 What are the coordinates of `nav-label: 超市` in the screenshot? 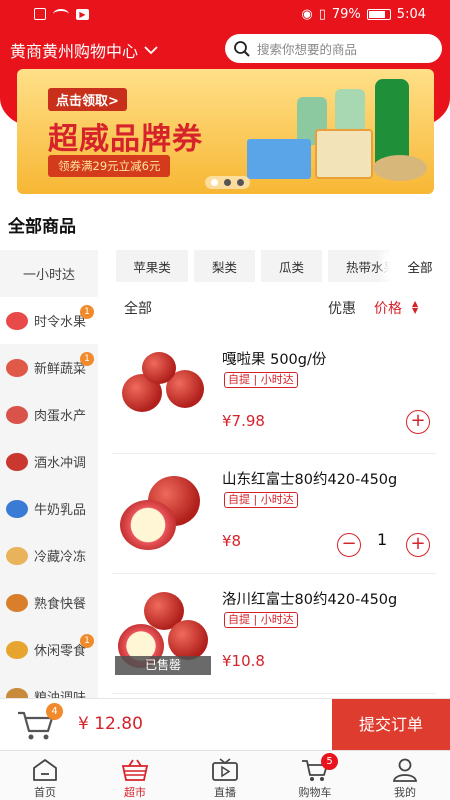 It's located at (135, 792).